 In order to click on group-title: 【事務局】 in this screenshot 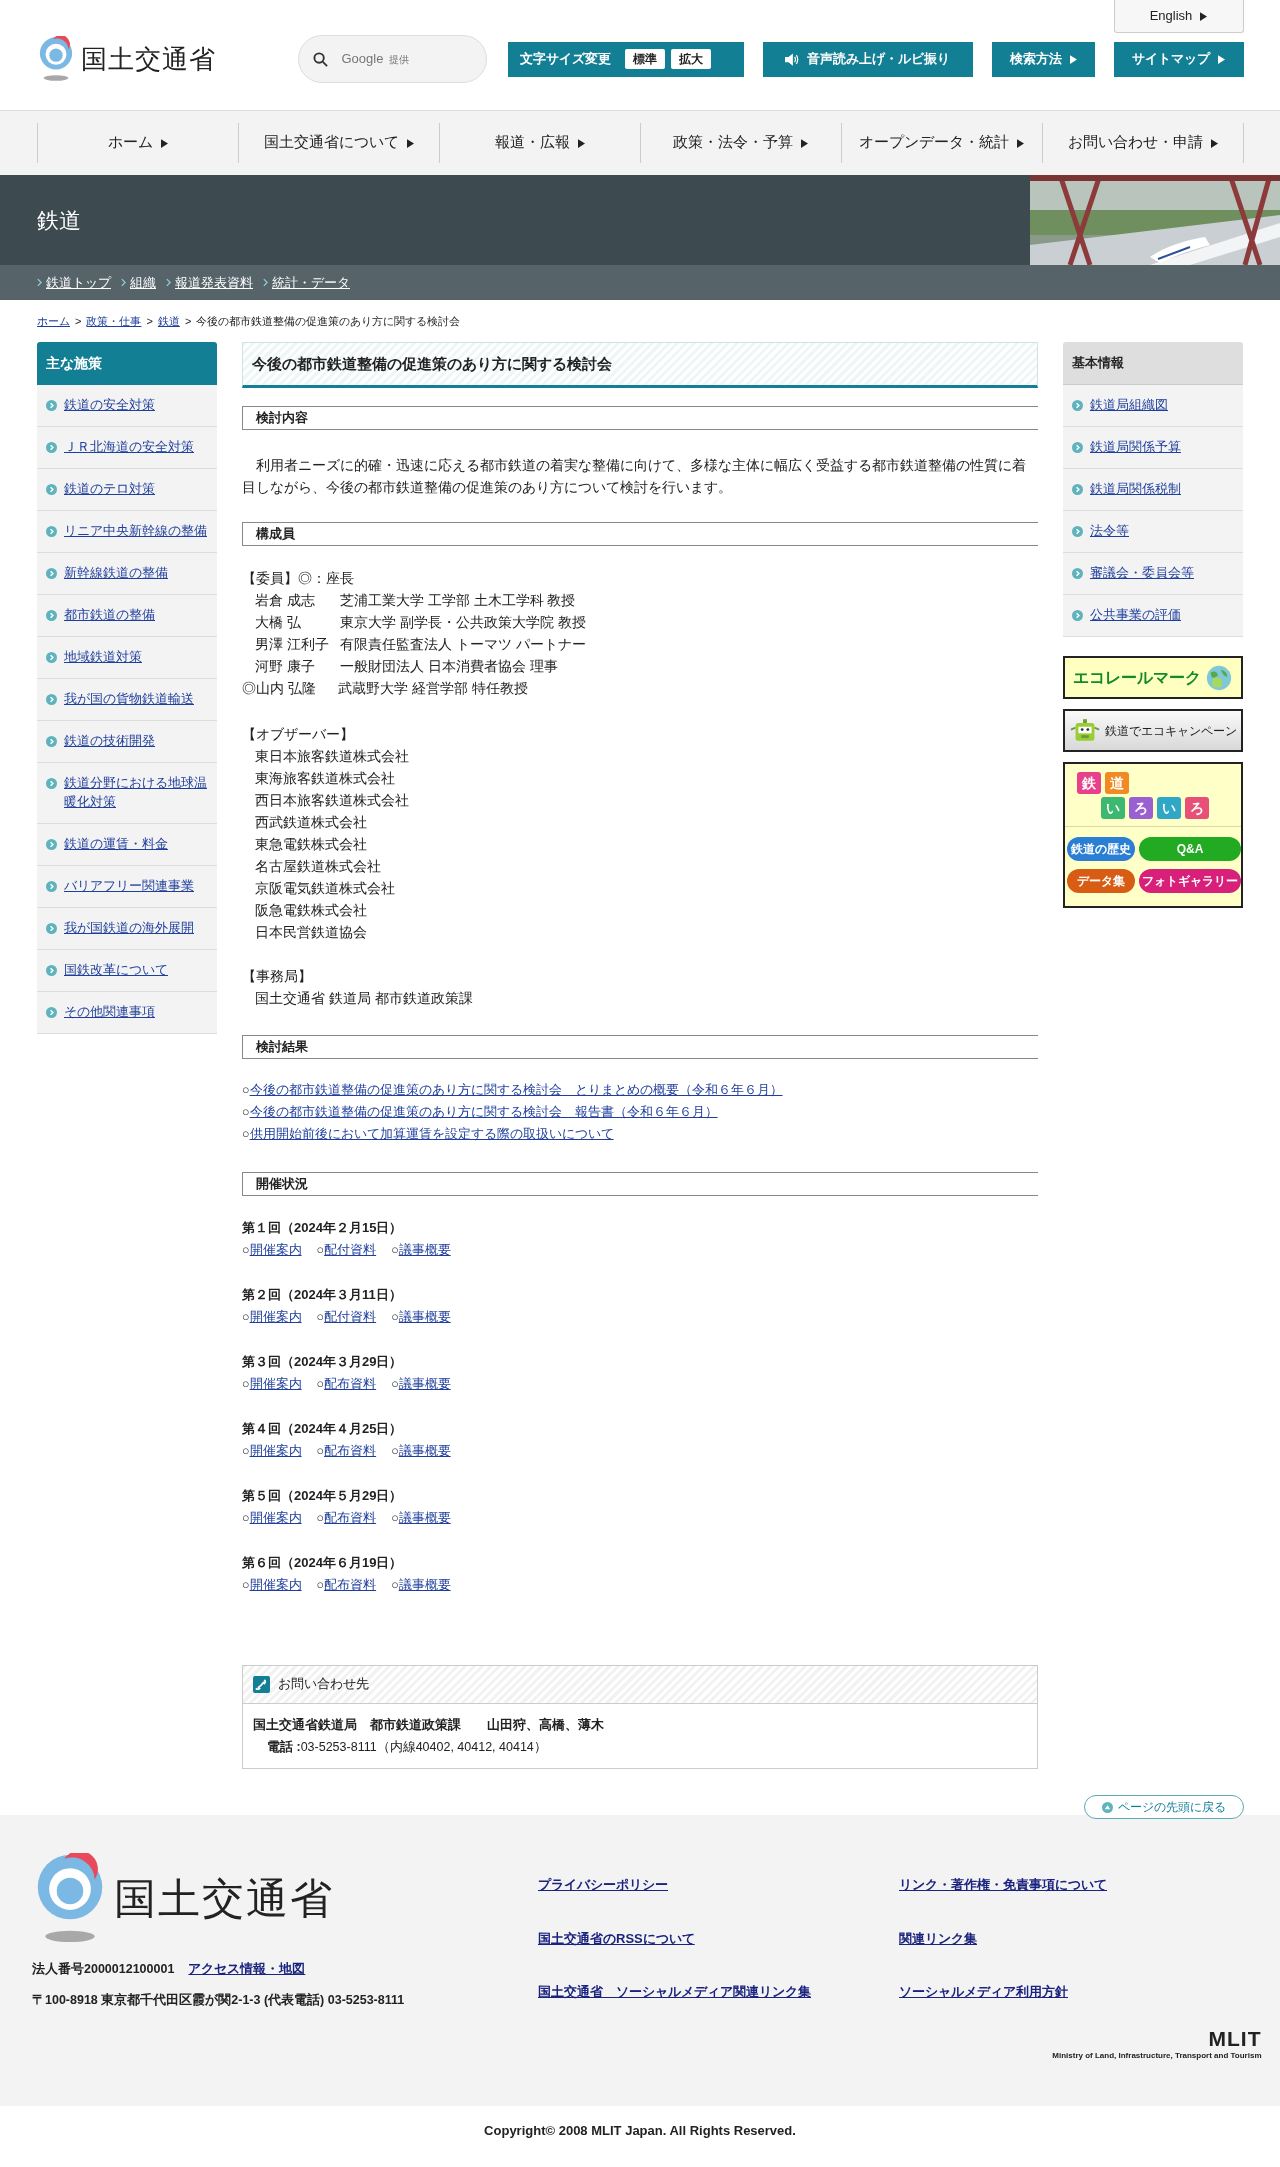, I will do `click(277, 977)`.